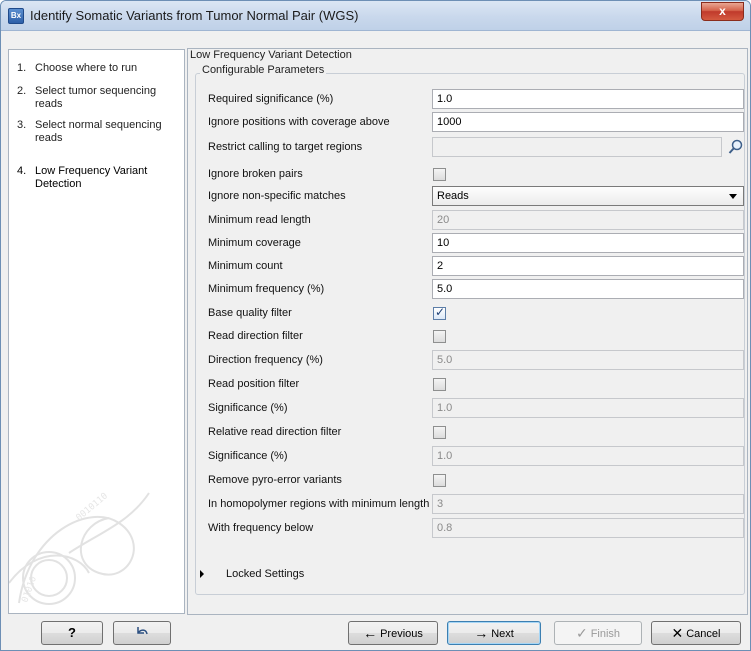  I want to click on field-label: Ignore broken pairs, so click(255, 174).